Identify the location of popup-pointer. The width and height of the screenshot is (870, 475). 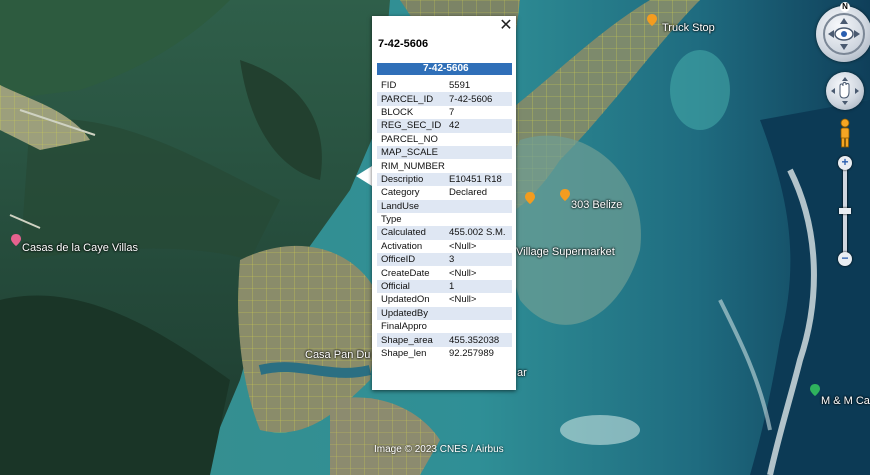
(364, 176).